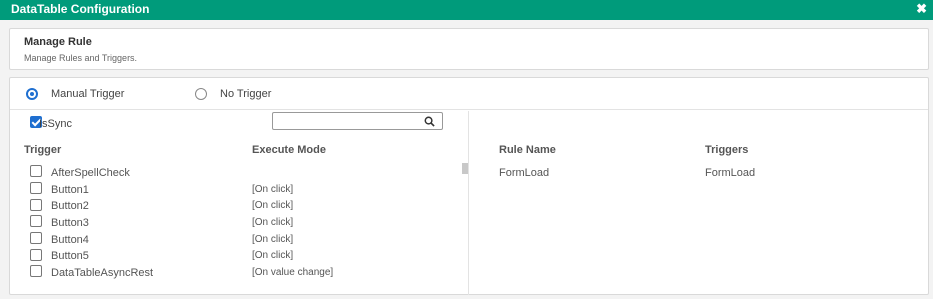 The height and width of the screenshot is (299, 933). I want to click on rule-name-column-header: Rule Name, so click(527, 150).